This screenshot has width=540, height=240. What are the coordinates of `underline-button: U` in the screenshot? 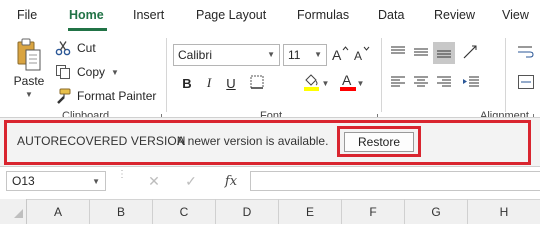 It's located at (231, 83).